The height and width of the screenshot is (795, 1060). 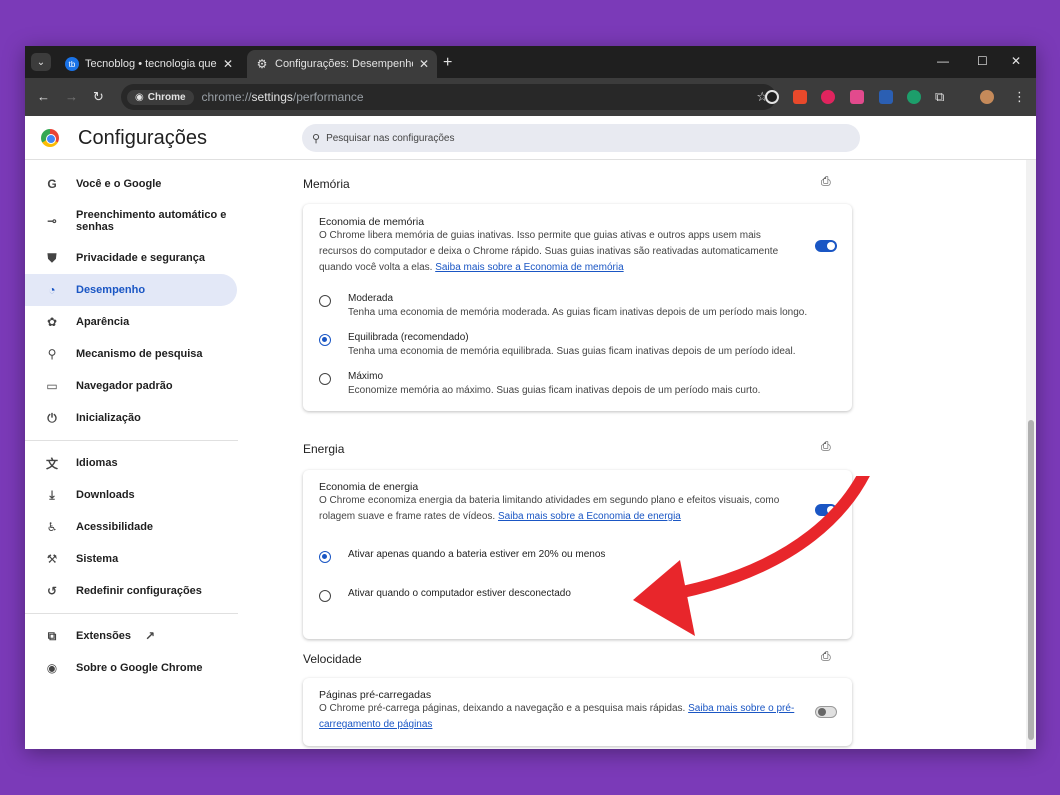 What do you see at coordinates (52, 668) in the screenshot?
I see `chrome-icon: ◉` at bounding box center [52, 668].